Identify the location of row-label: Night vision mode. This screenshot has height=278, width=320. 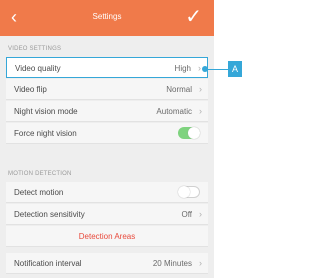
(46, 111).